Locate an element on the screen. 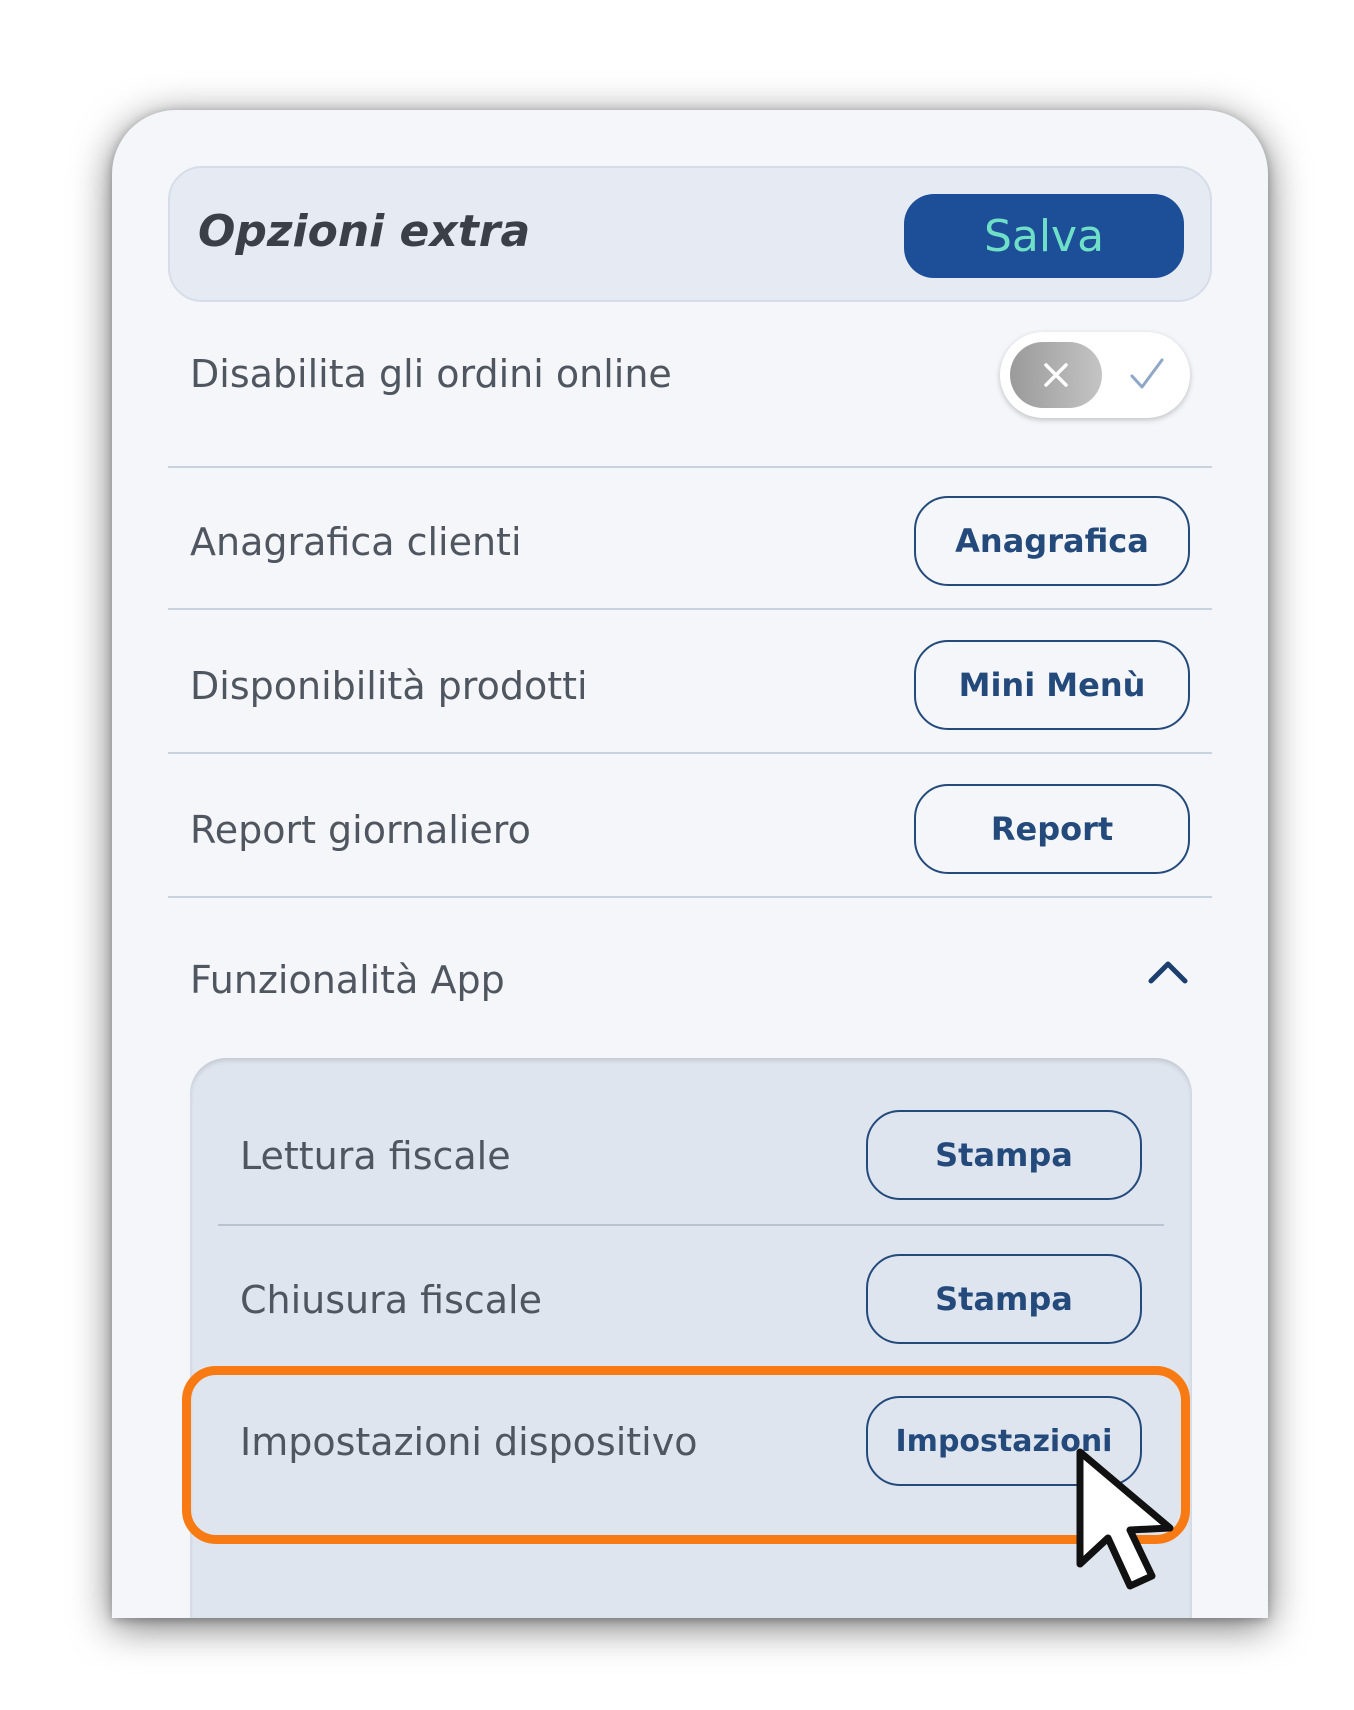 The height and width of the screenshot is (1710, 1354). row-label: Disponibilità prodotti is located at coordinates (389, 686).